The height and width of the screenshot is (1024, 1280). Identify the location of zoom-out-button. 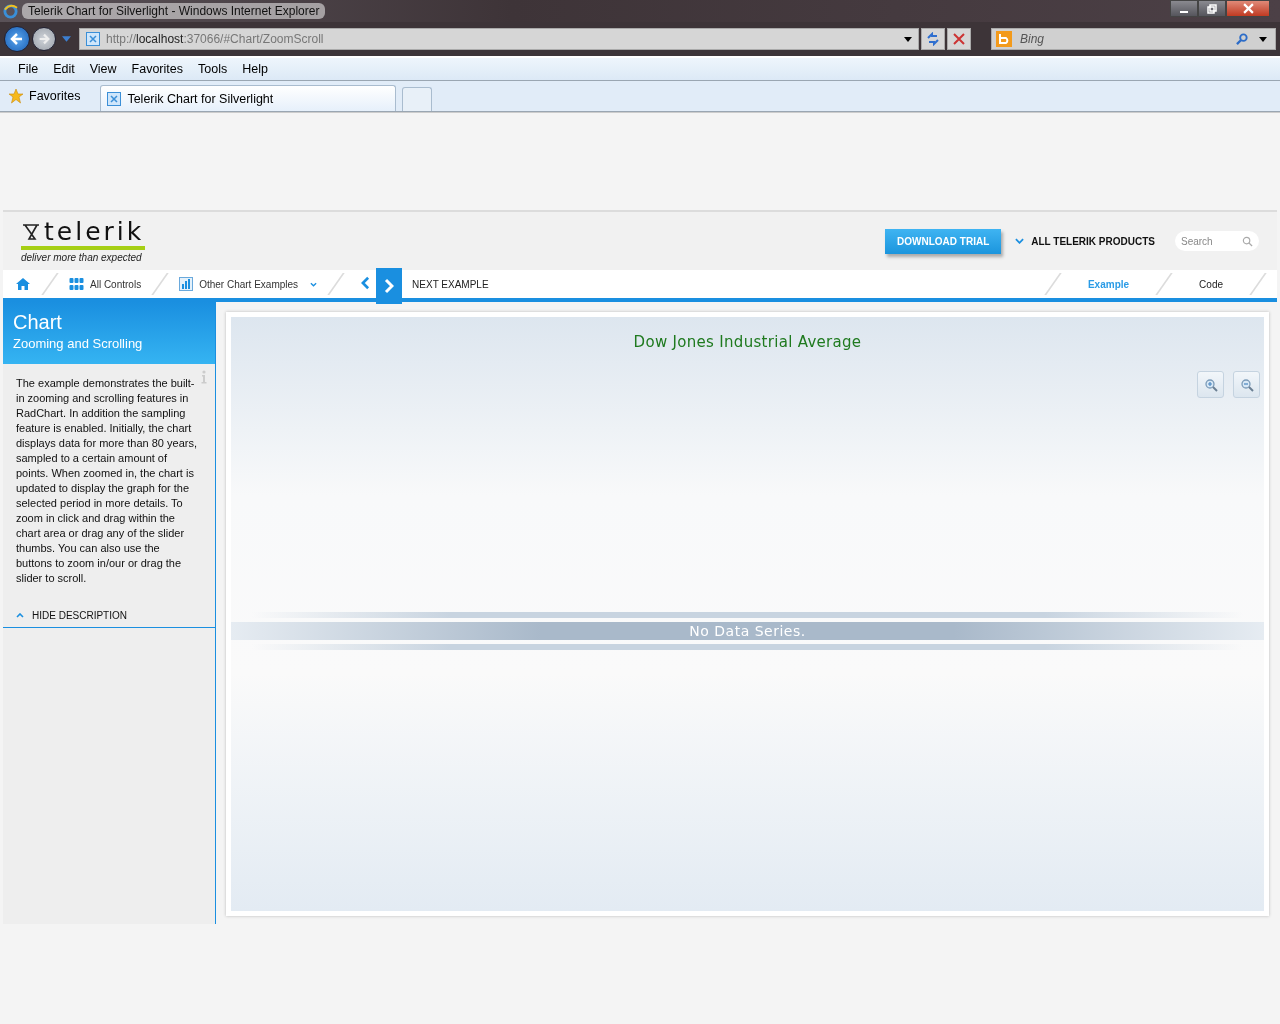
(1246, 384).